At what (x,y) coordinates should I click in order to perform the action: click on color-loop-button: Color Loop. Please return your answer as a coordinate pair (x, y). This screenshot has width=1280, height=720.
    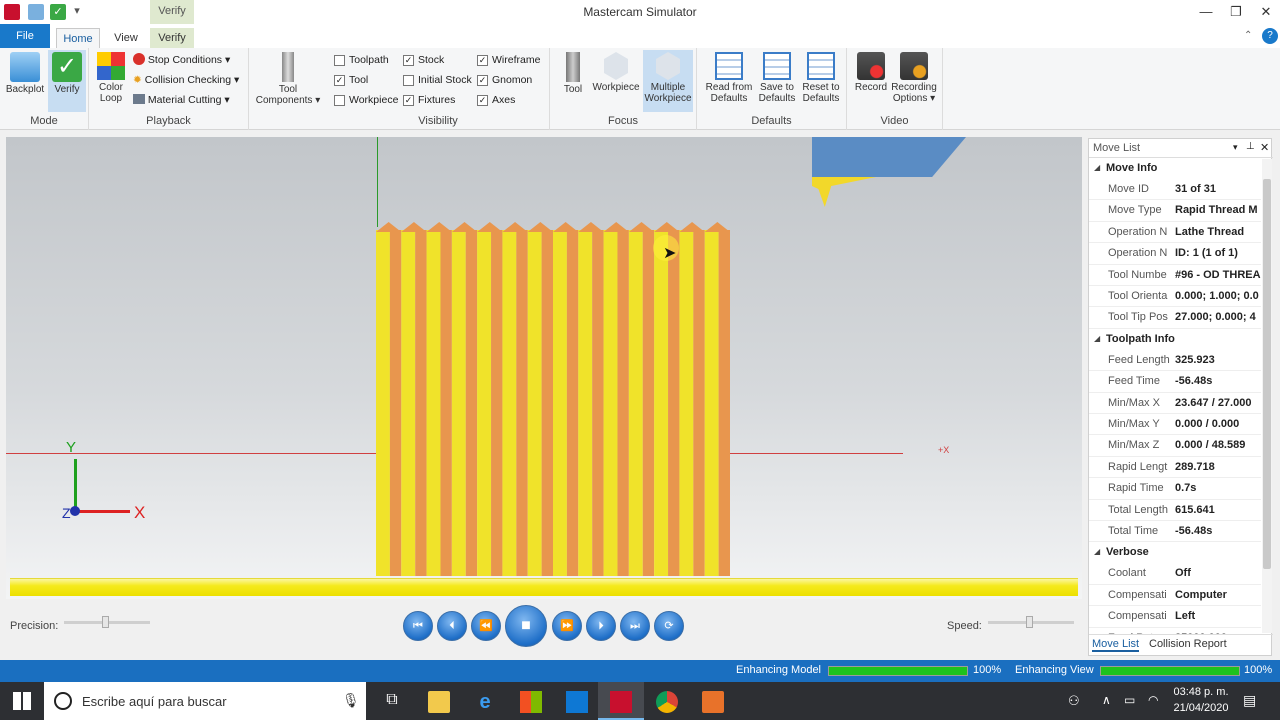
    Looking at the image, I should click on (111, 78).